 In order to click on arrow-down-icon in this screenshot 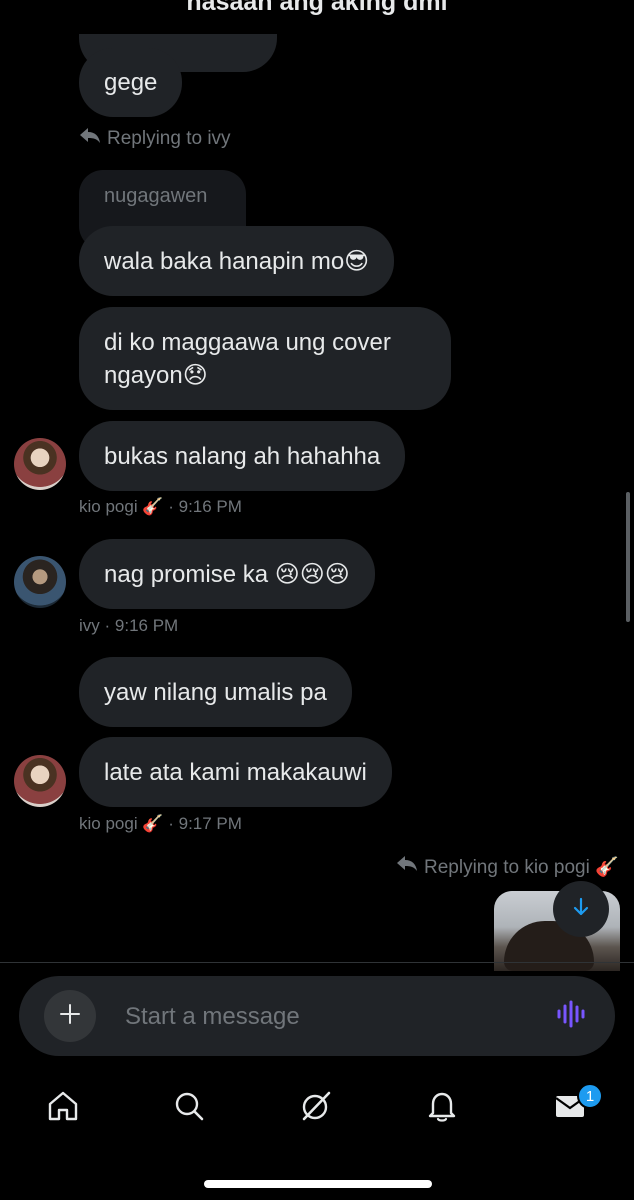, I will do `click(581, 909)`.